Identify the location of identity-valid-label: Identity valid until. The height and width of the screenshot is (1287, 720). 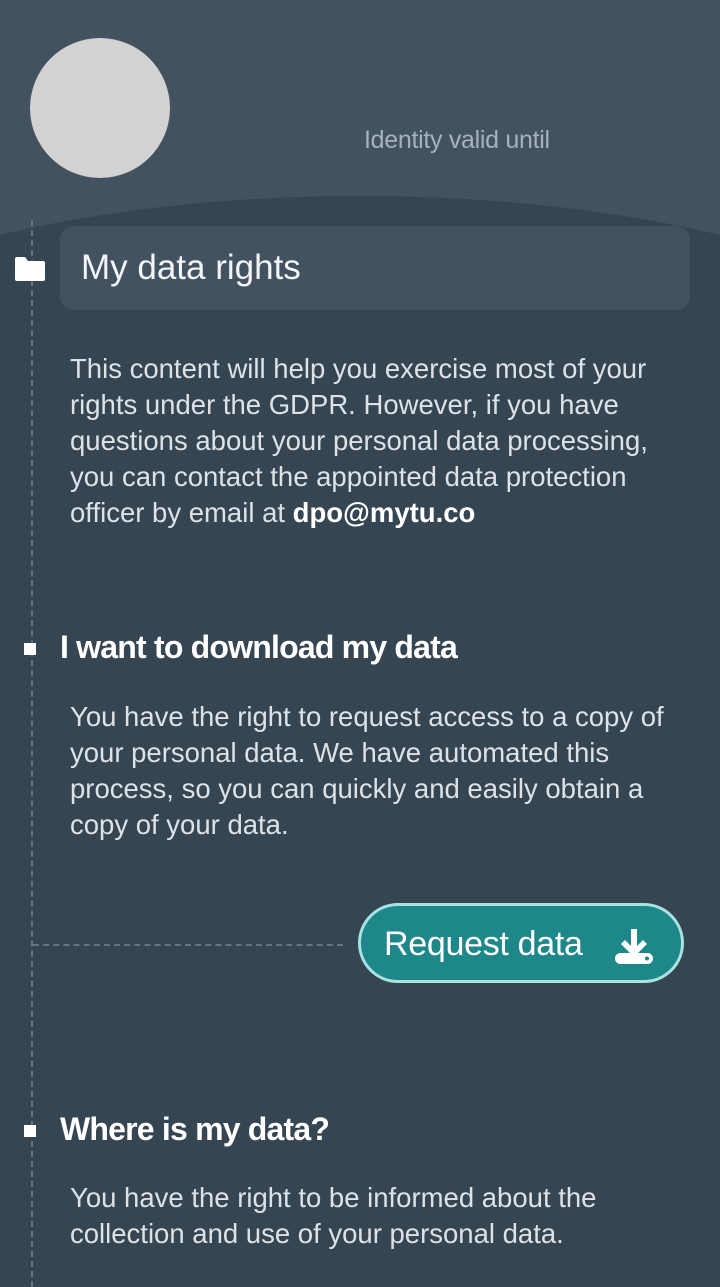
(457, 140).